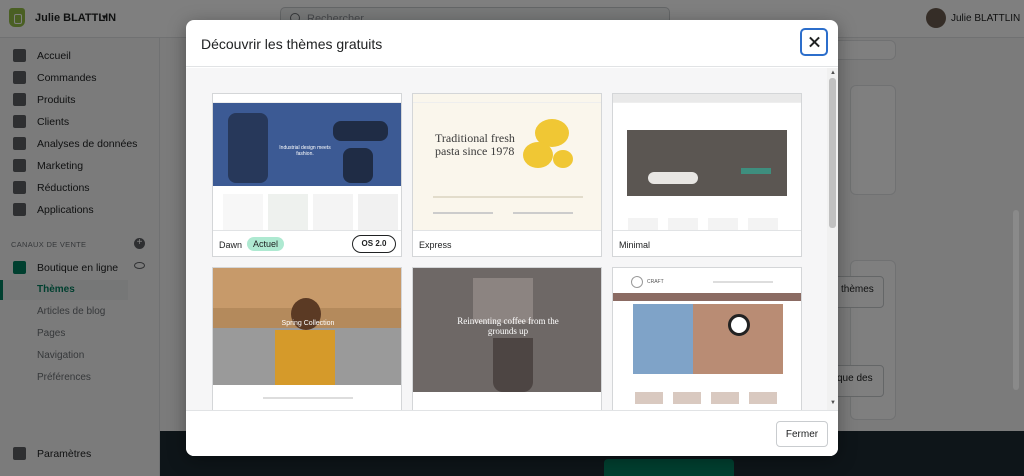  What do you see at coordinates (513, 365) in the screenshot?
I see `preview-coffee-pot` at bounding box center [513, 365].